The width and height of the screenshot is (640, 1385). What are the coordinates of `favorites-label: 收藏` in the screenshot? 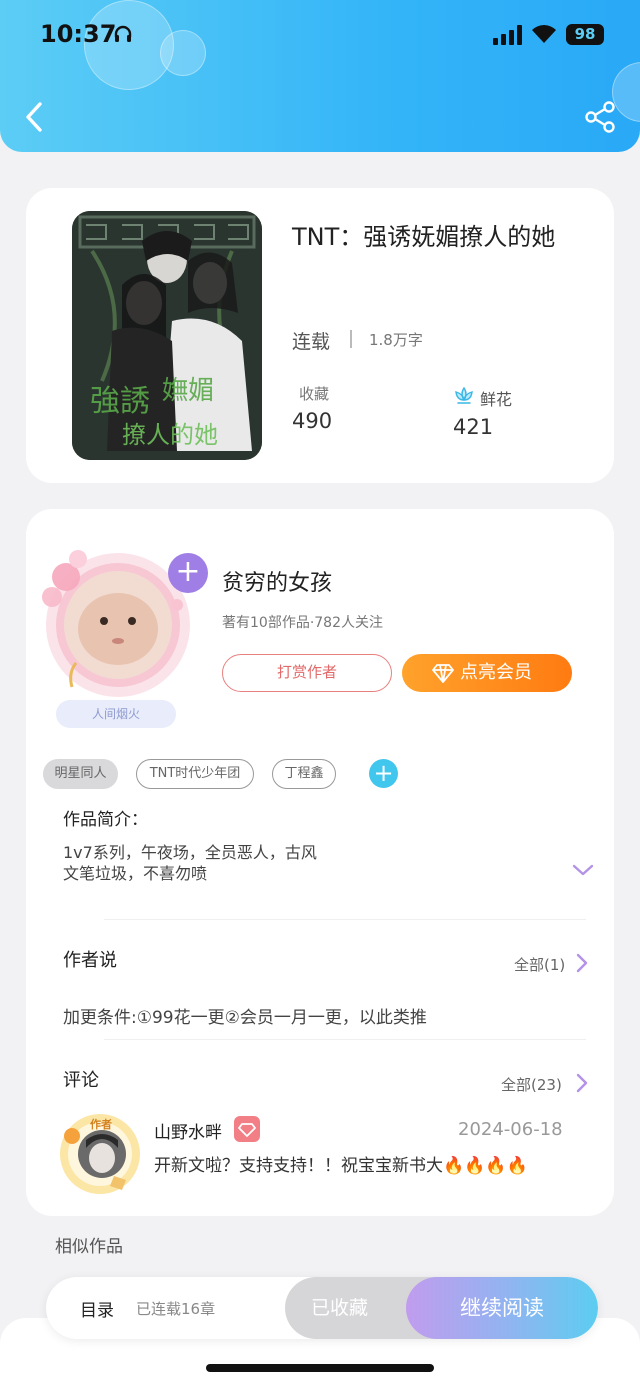 It's located at (314, 394).